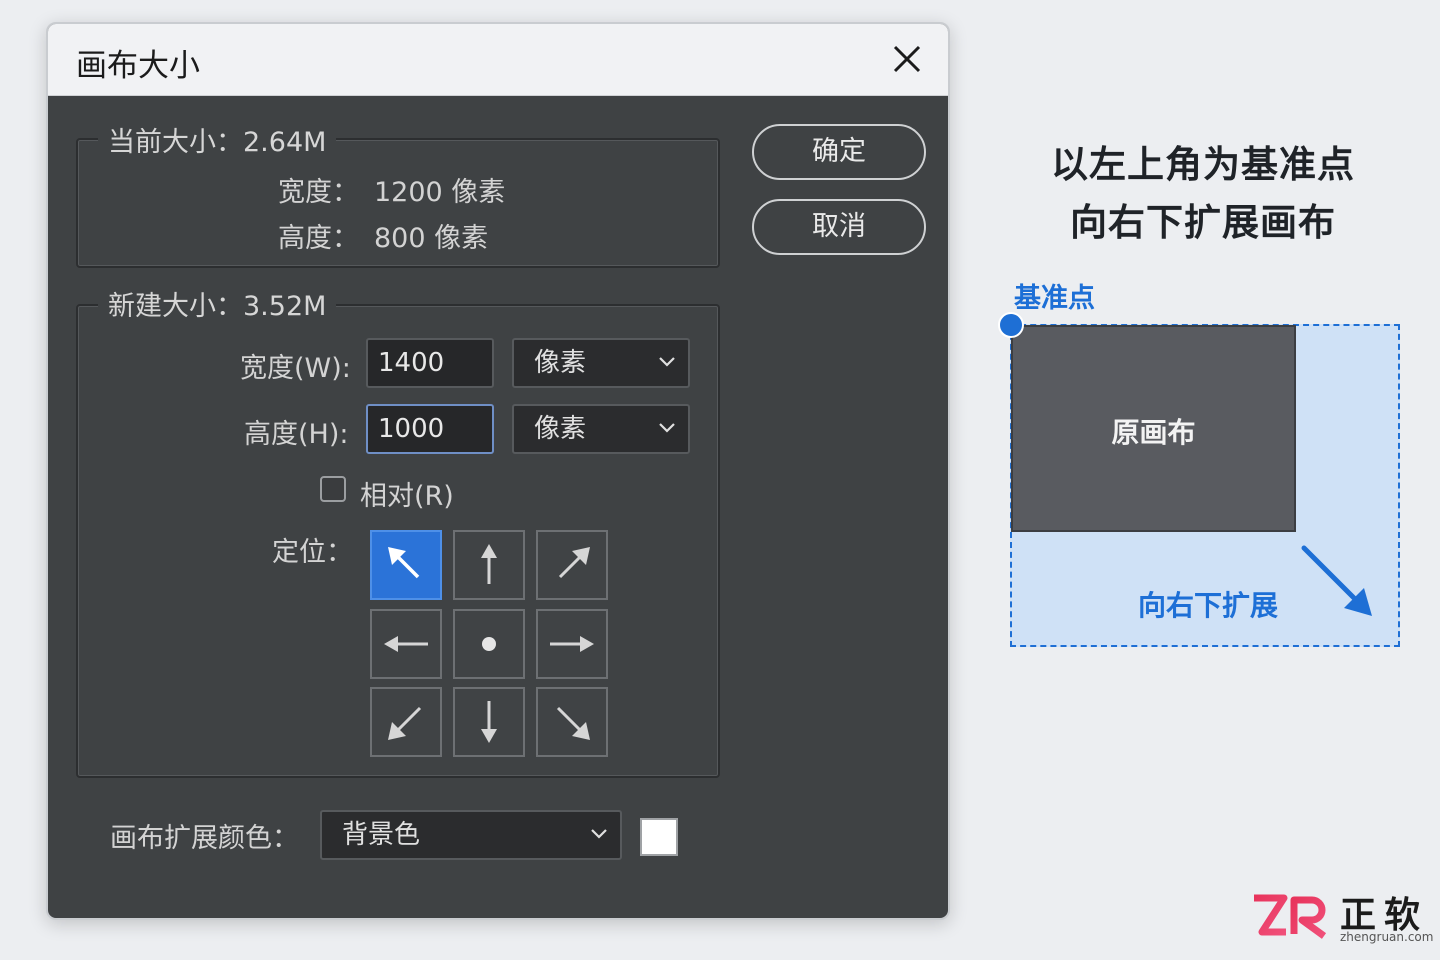 The image size is (1440, 960). What do you see at coordinates (1011, 325) in the screenshot?
I see `anchor-point-dot` at bounding box center [1011, 325].